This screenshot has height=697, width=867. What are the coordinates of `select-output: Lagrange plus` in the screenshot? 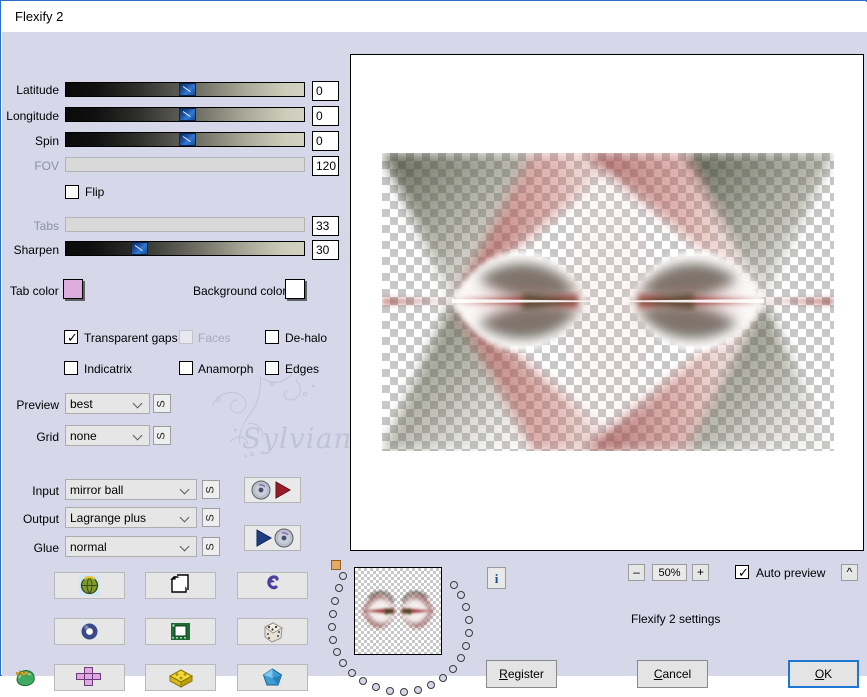 It's located at (131, 517).